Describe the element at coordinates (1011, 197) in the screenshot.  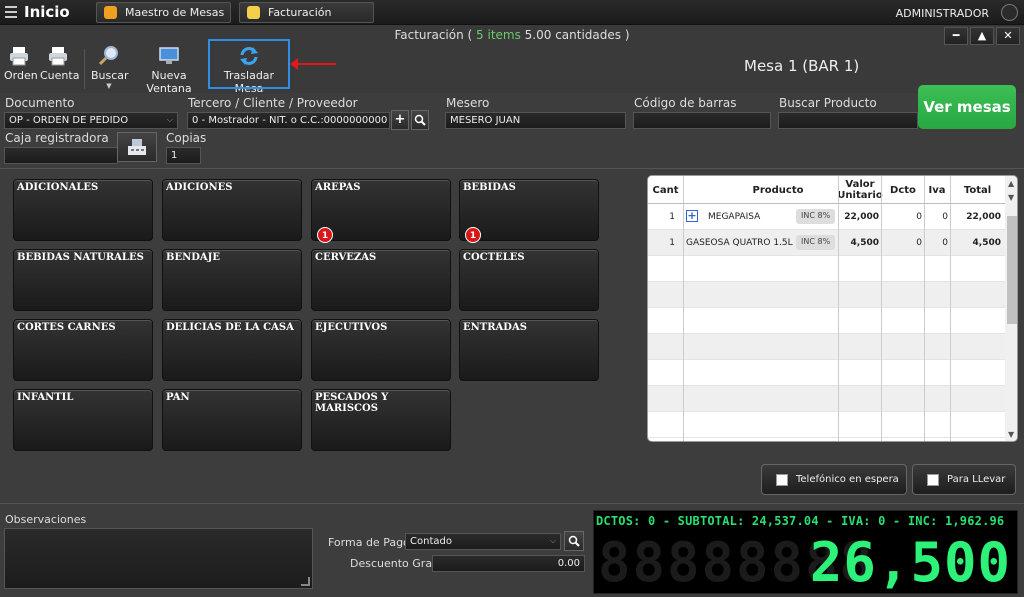
I see `scroll-down-icon: ▼` at that location.